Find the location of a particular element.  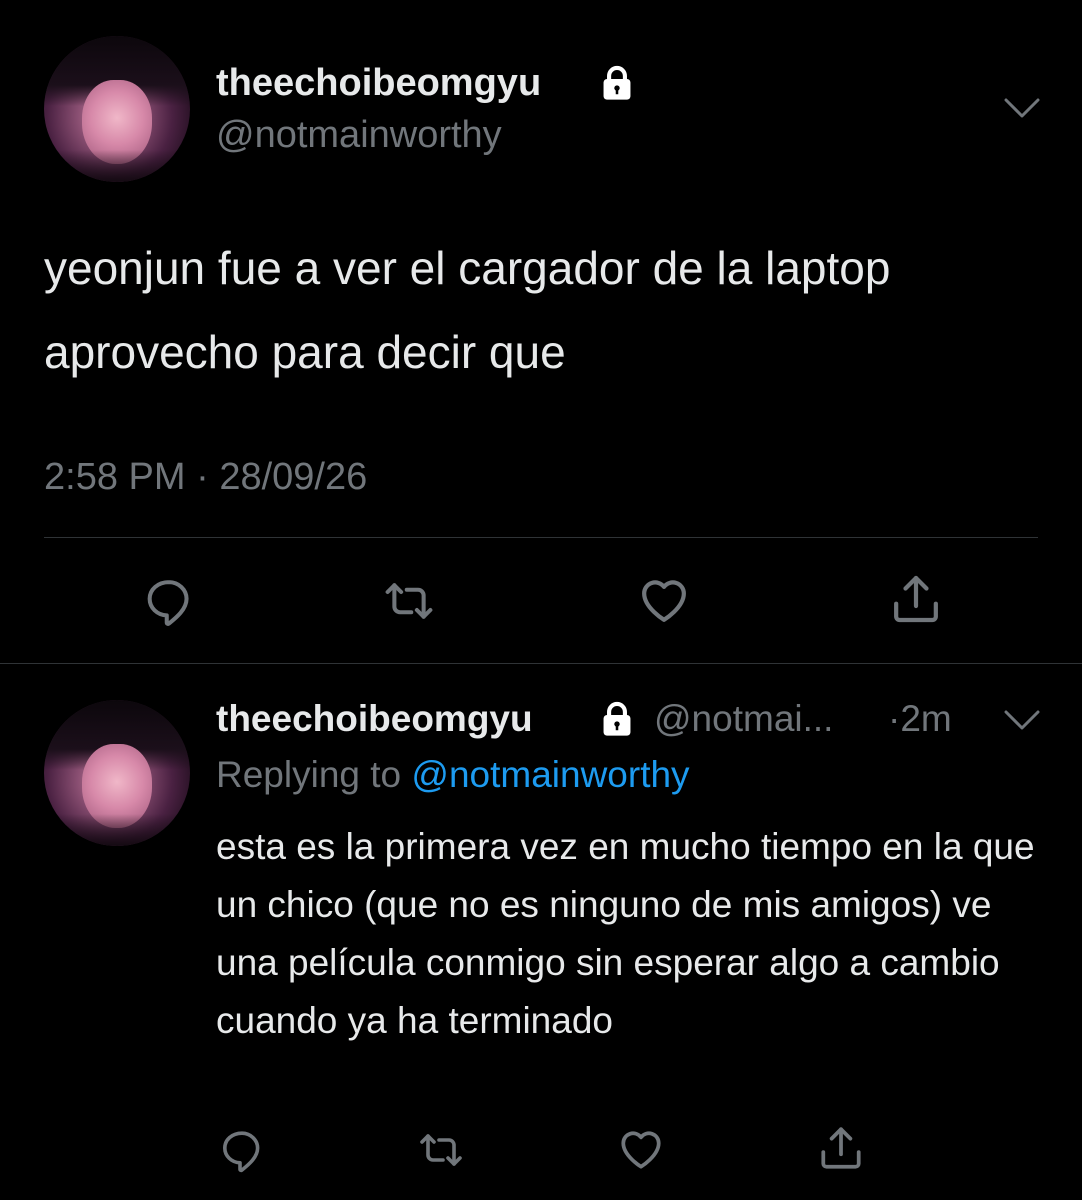

time-ago: ·2m is located at coordinates (920, 719).